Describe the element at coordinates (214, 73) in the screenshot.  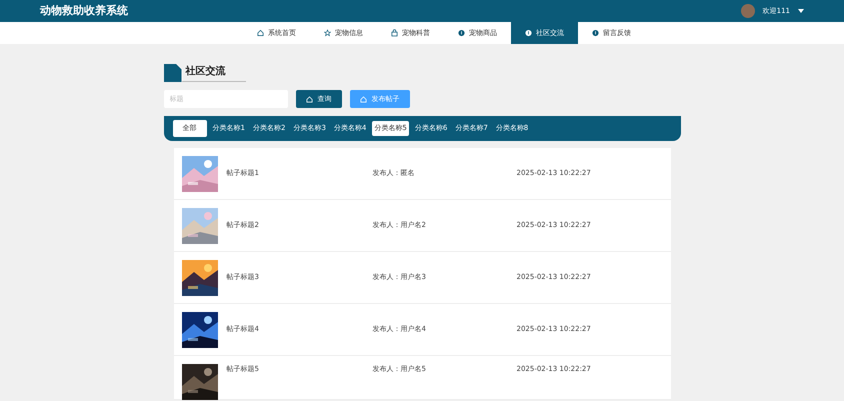
I see `section-title: 社区交流` at that location.